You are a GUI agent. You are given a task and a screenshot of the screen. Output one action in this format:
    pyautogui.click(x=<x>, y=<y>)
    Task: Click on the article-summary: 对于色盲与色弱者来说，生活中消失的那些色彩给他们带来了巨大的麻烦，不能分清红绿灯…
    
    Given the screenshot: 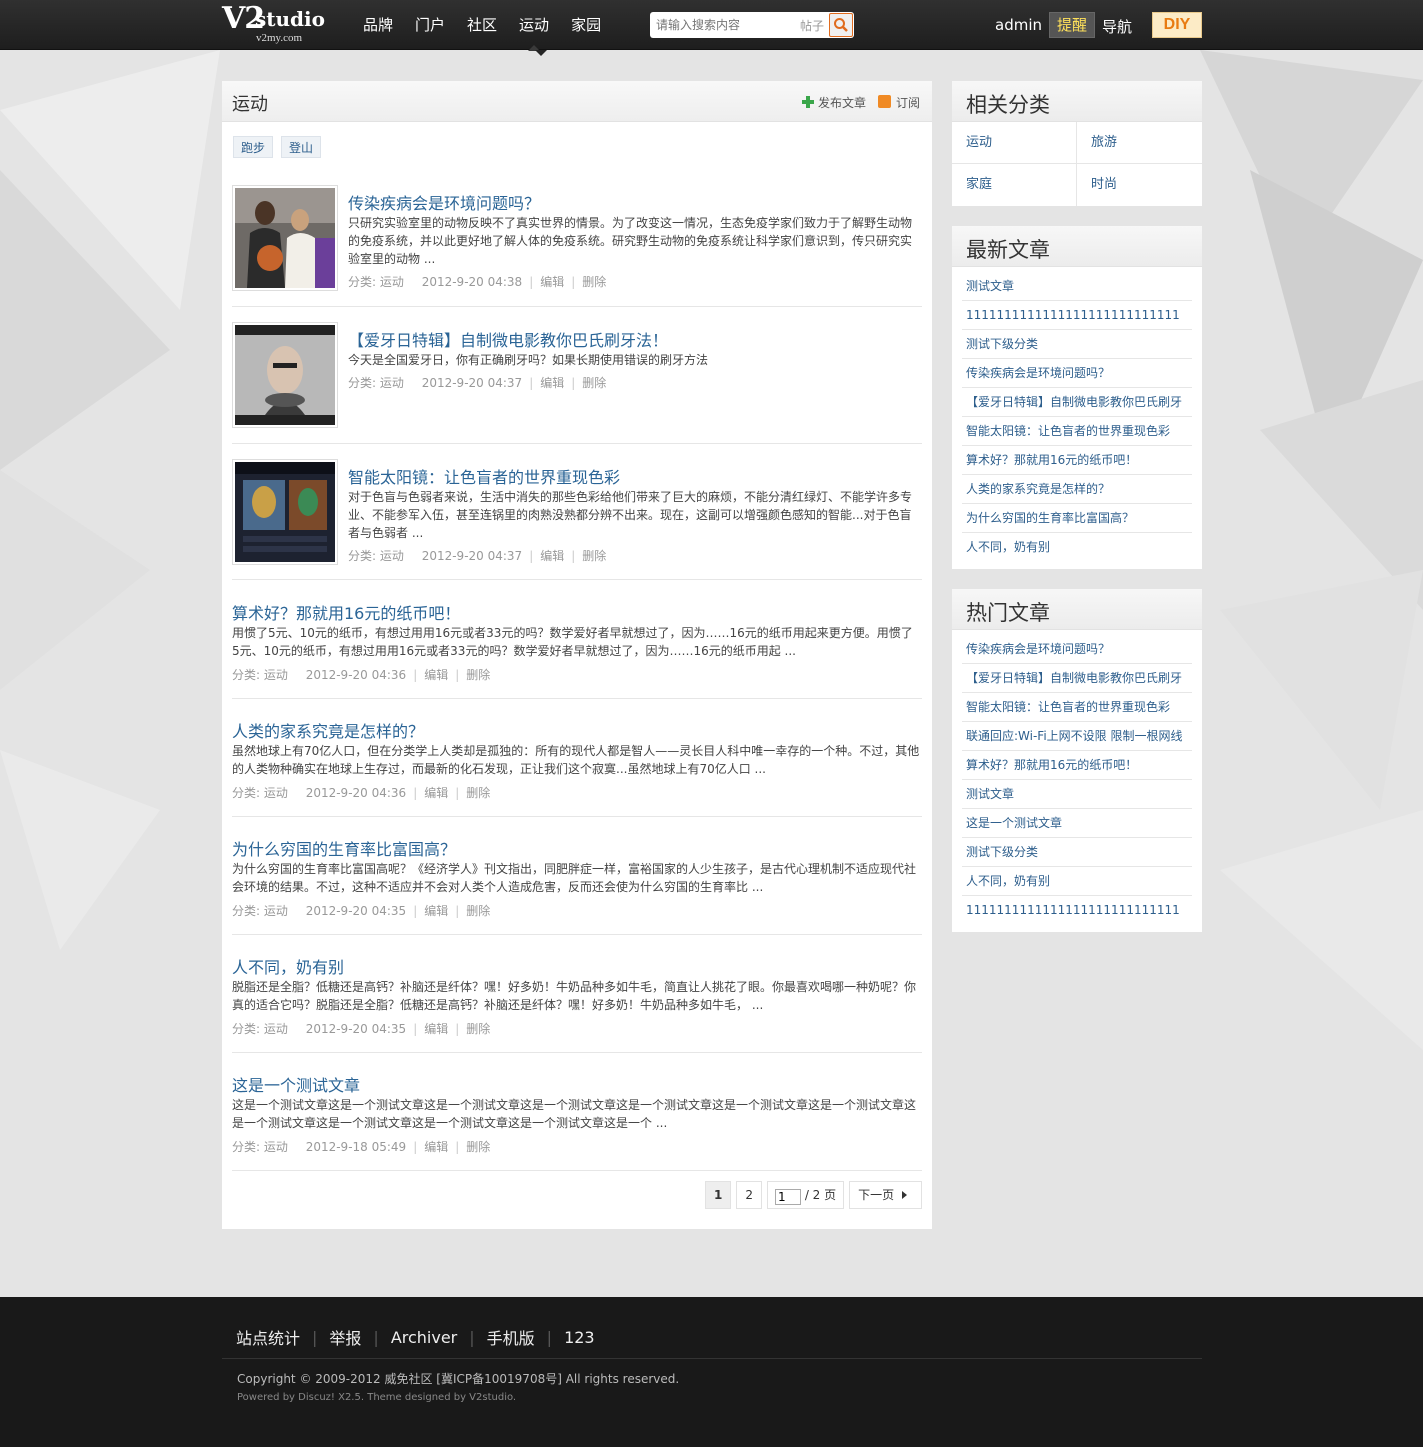 What is the action you would take?
    pyautogui.click(x=630, y=515)
    